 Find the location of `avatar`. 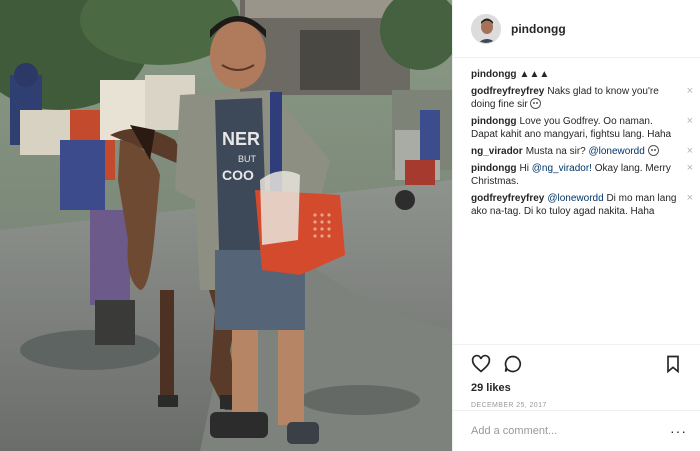

avatar is located at coordinates (486, 28).